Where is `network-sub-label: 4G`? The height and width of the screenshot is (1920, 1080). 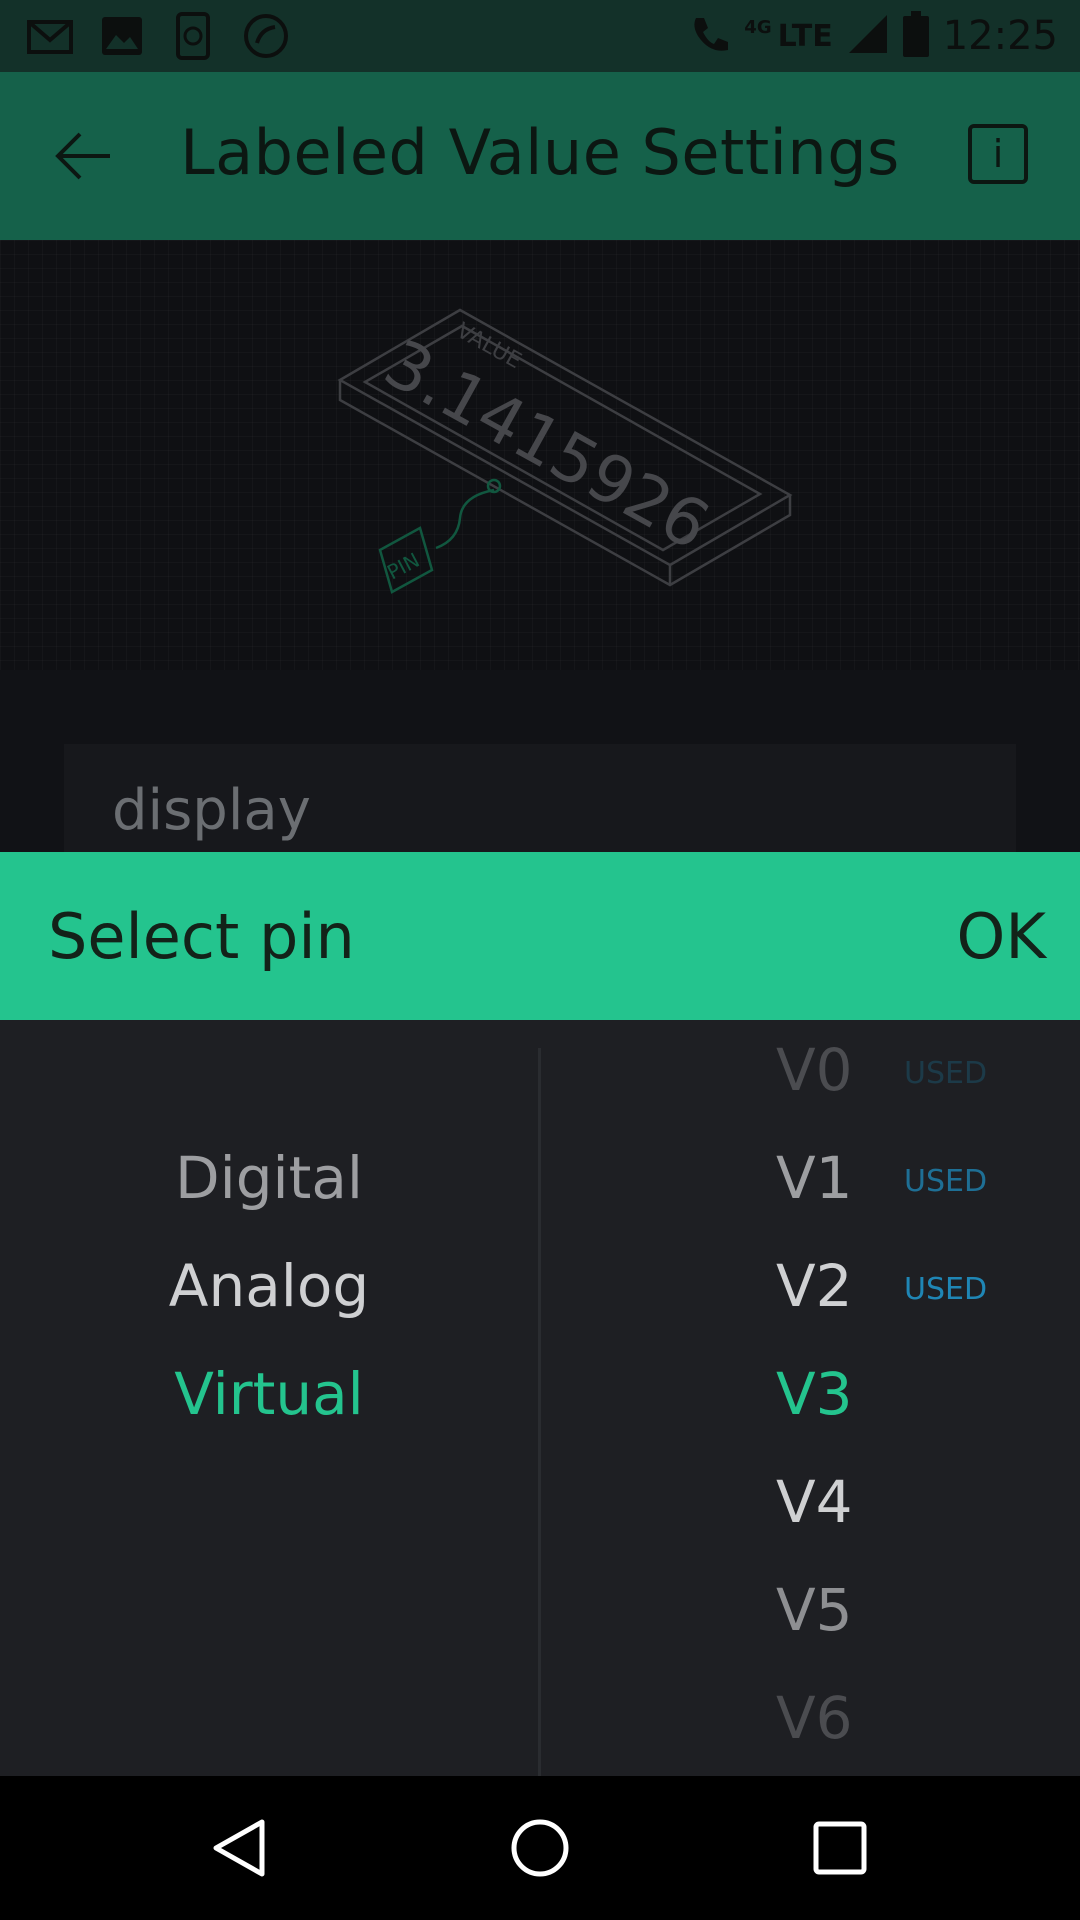 network-sub-label: 4G is located at coordinates (758, 27).